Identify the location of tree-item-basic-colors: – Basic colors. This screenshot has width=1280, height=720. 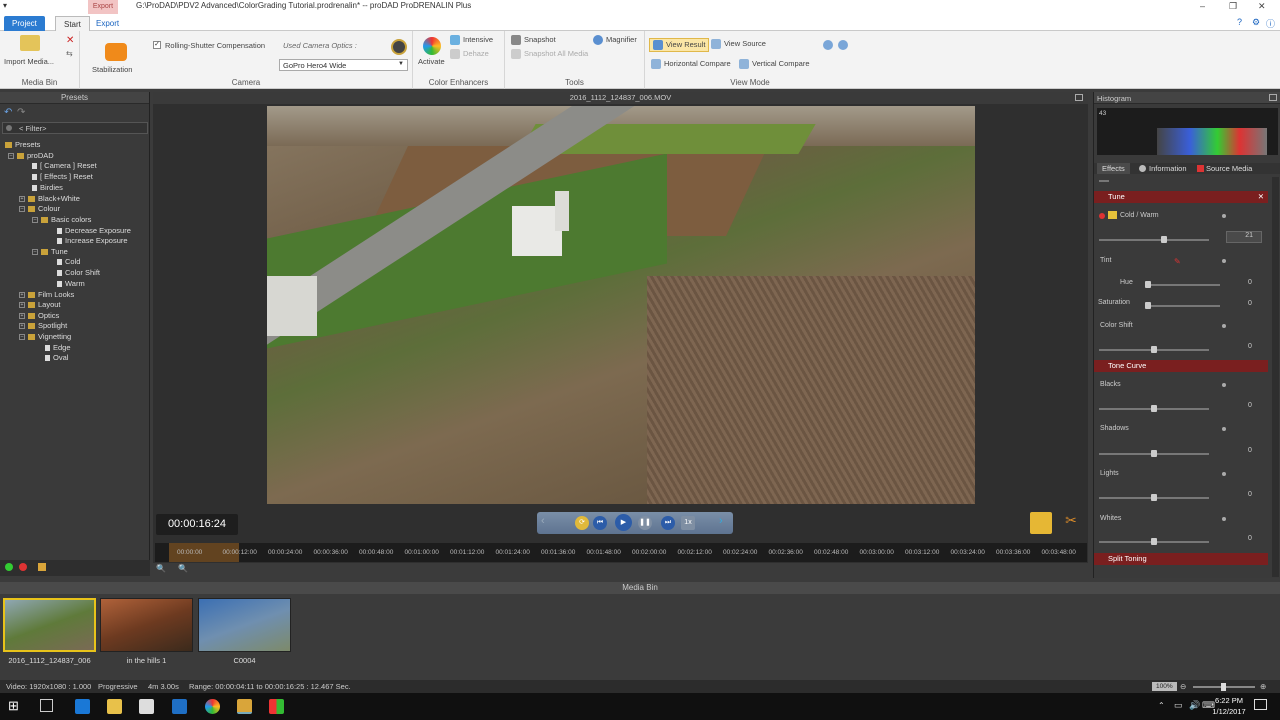
(61, 220).